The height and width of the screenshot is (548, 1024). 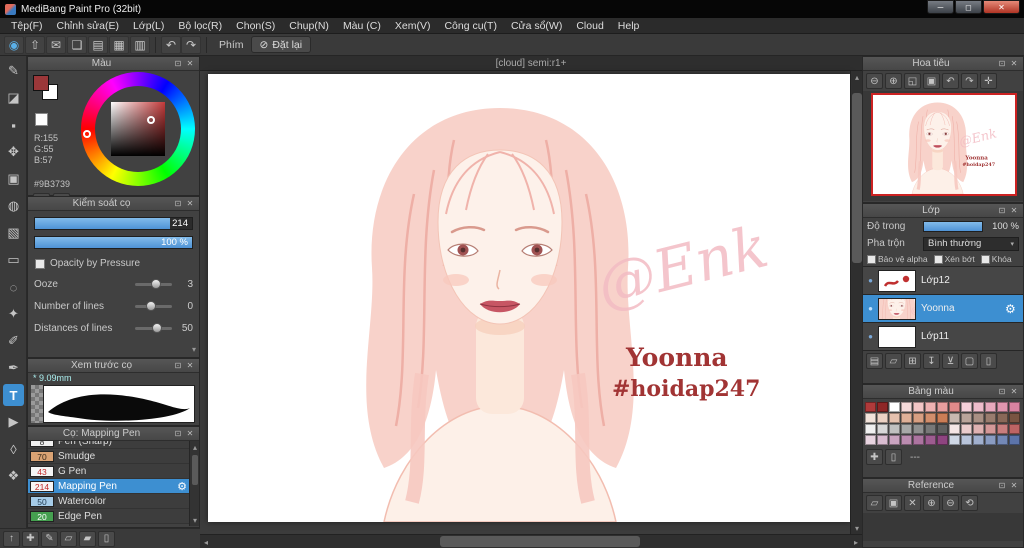 What do you see at coordinates (944, 144) in the screenshot?
I see `navigator-thumbnail` at bounding box center [944, 144].